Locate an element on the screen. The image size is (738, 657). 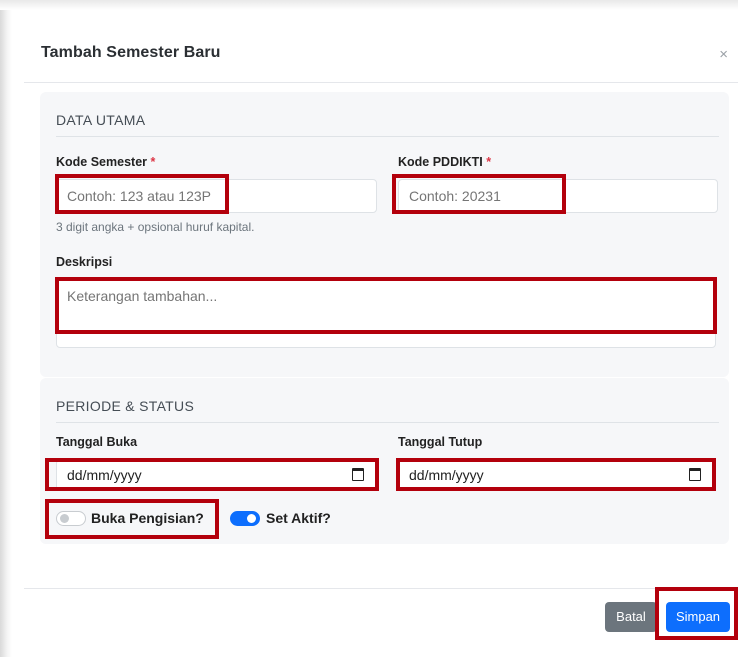
kode-pddikti-label-text: Kode PDDIKTI is located at coordinates (440, 162).